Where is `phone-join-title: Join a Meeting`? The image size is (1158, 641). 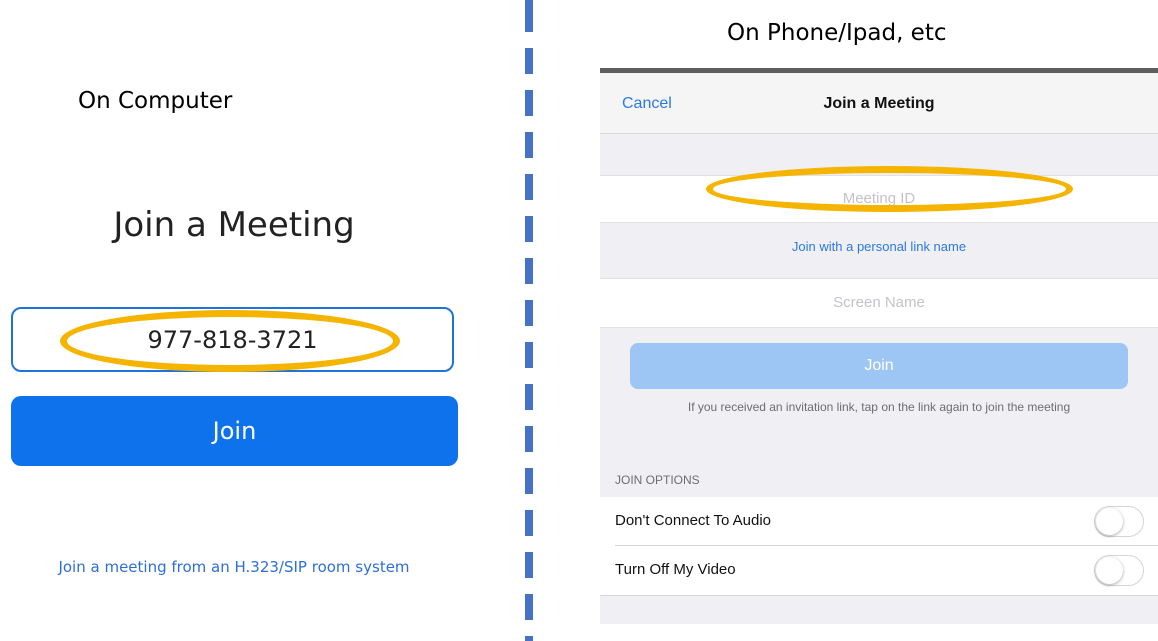
phone-join-title: Join a Meeting is located at coordinates (879, 103).